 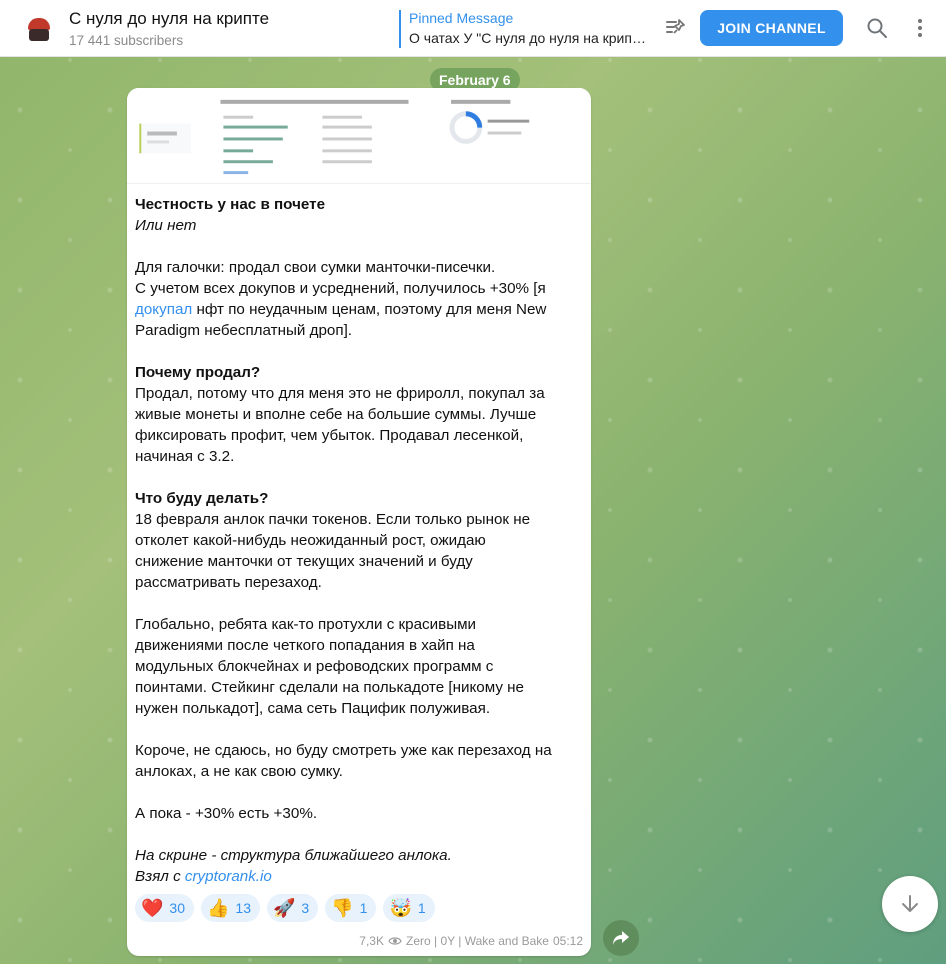 I want to click on post-line: анлоках, а не как свою сумку., so click(x=239, y=771).